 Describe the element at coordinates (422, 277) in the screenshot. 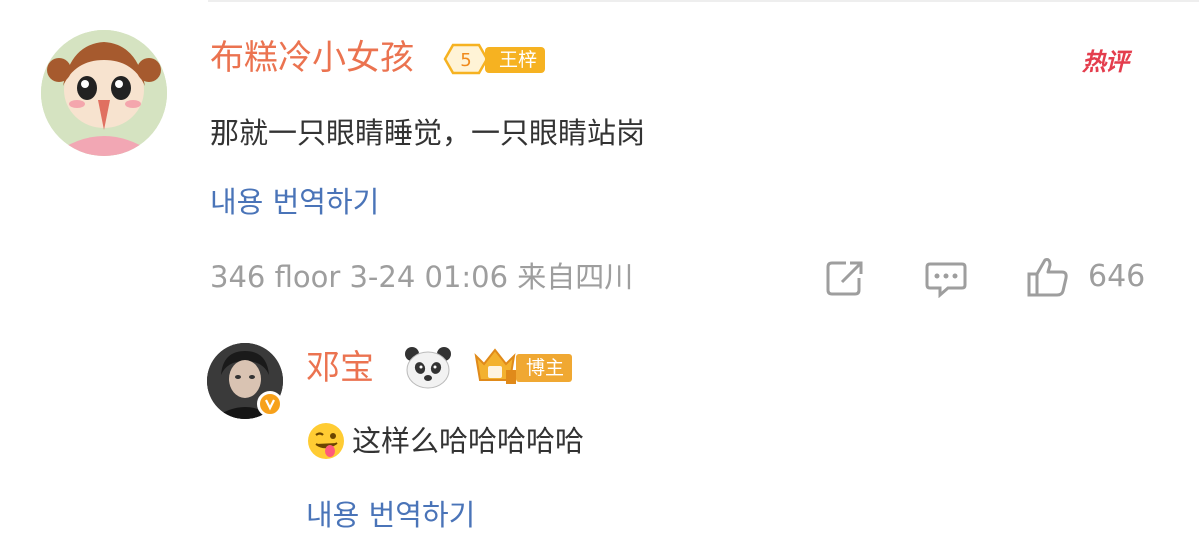

I see `comment-meta: 346 floor 3-24 01:06 来自四川` at that location.